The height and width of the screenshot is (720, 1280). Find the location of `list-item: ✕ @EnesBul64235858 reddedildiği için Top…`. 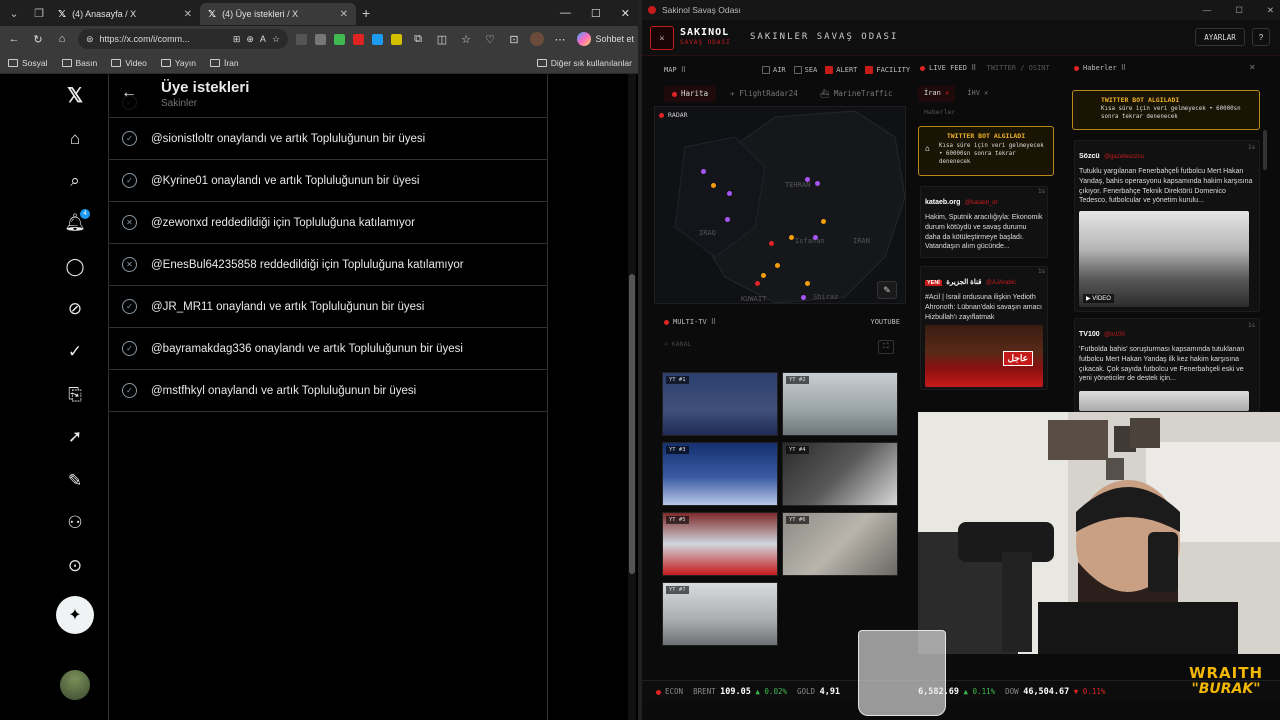

list-item: ✕ @EnesBul64235858 reddedildiği için Top… is located at coordinates (328, 265).